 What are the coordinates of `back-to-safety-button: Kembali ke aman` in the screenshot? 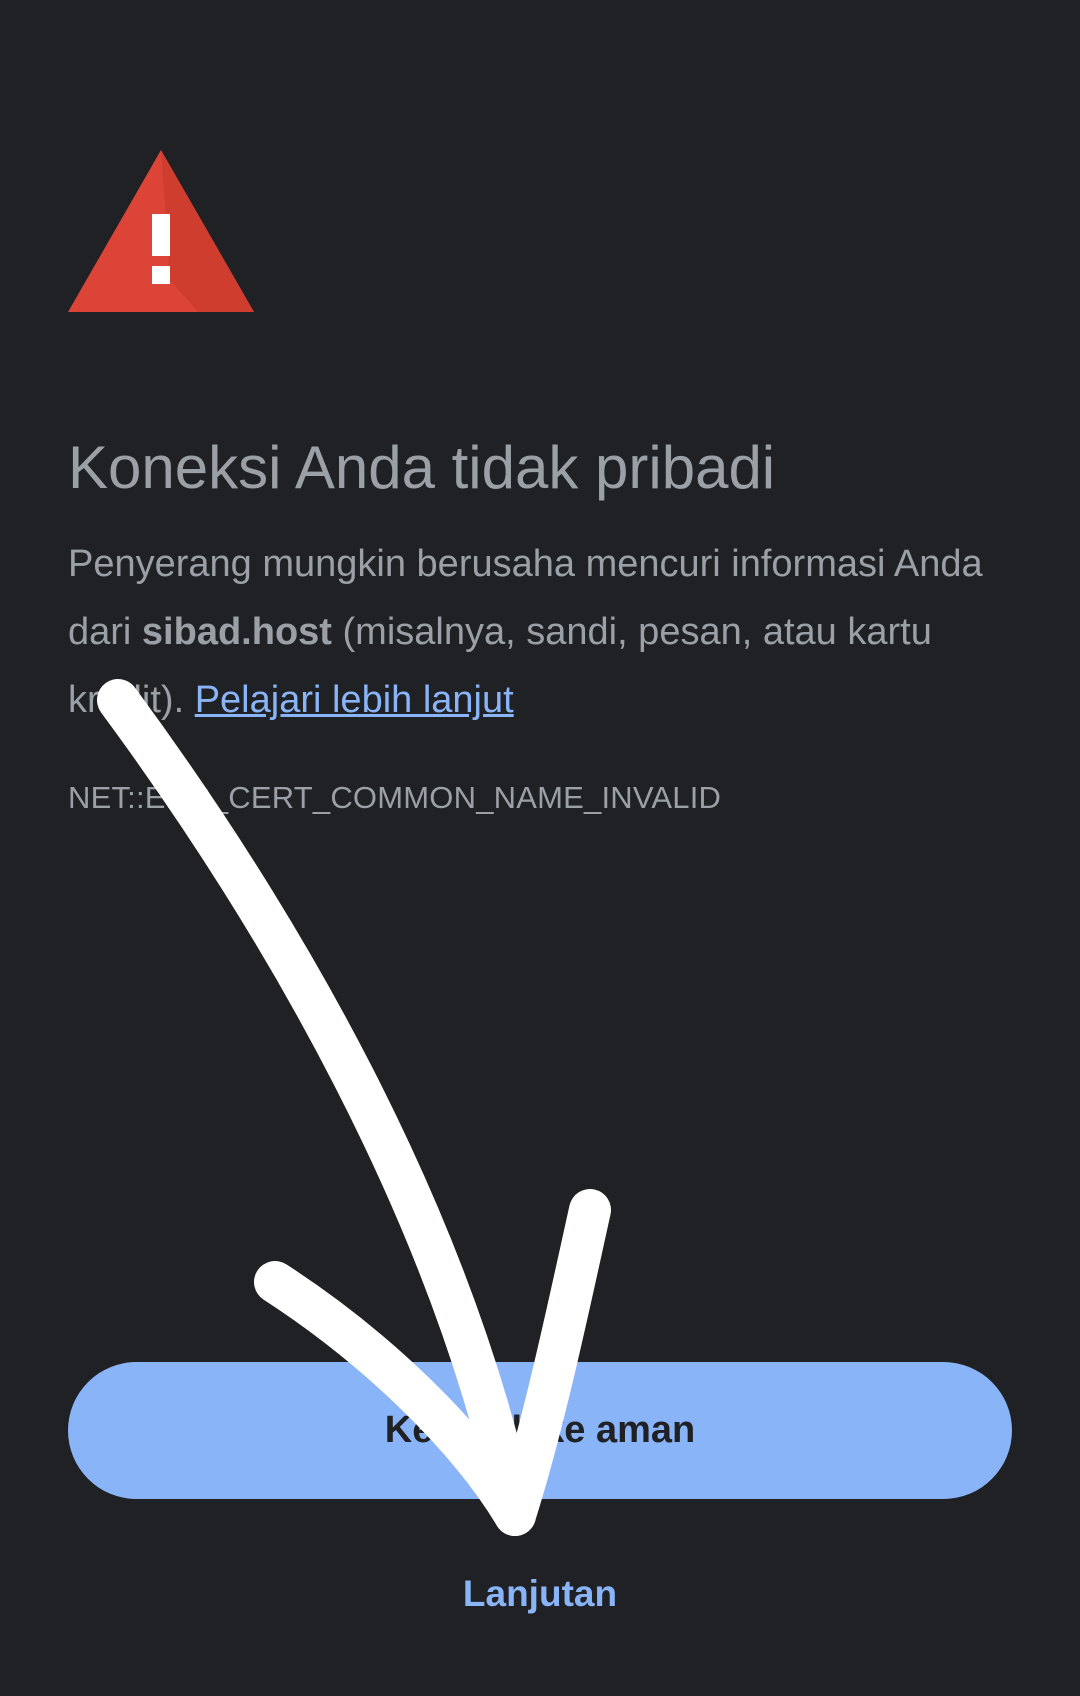 It's located at (540, 1430).